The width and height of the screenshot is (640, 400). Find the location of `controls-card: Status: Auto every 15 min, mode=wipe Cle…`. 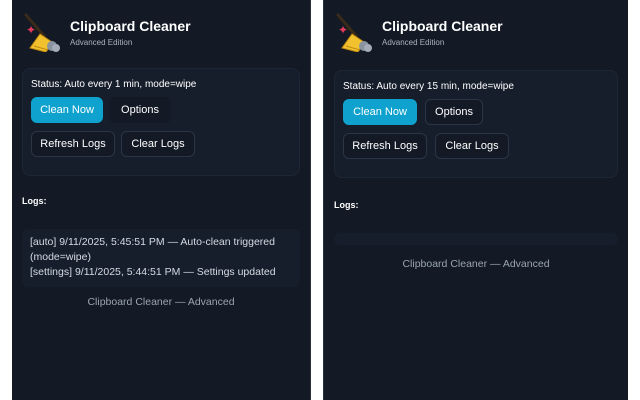

controls-card: Status: Auto every 15 min, mode=wipe Cle… is located at coordinates (476, 124).